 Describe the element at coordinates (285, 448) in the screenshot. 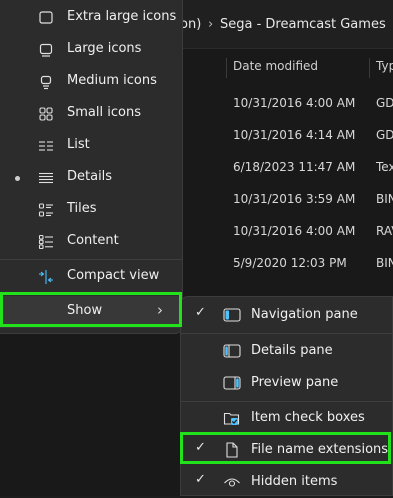

I see `highlight-box-file-name-extensions` at that location.